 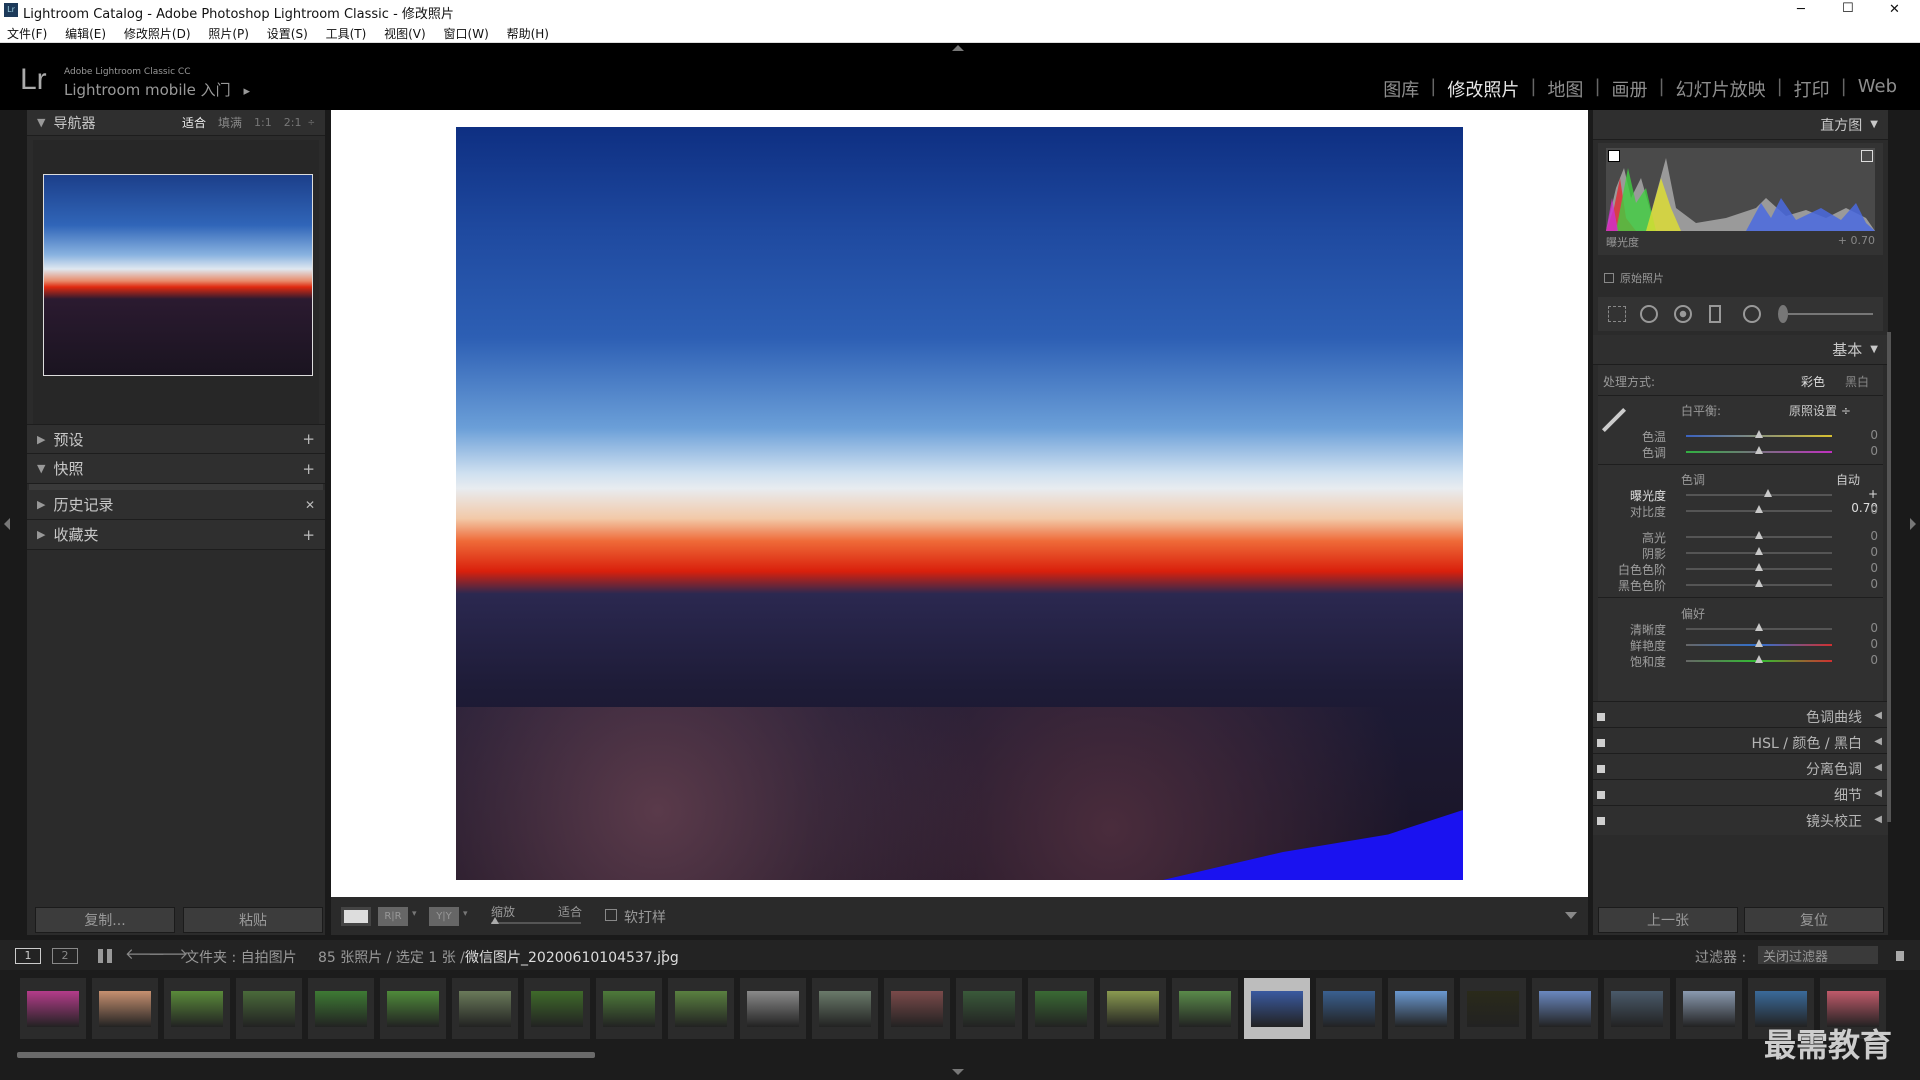 I want to click on lightroom-mobile-link: Lightroom mobile 入门 ▸, so click(x=157, y=89).